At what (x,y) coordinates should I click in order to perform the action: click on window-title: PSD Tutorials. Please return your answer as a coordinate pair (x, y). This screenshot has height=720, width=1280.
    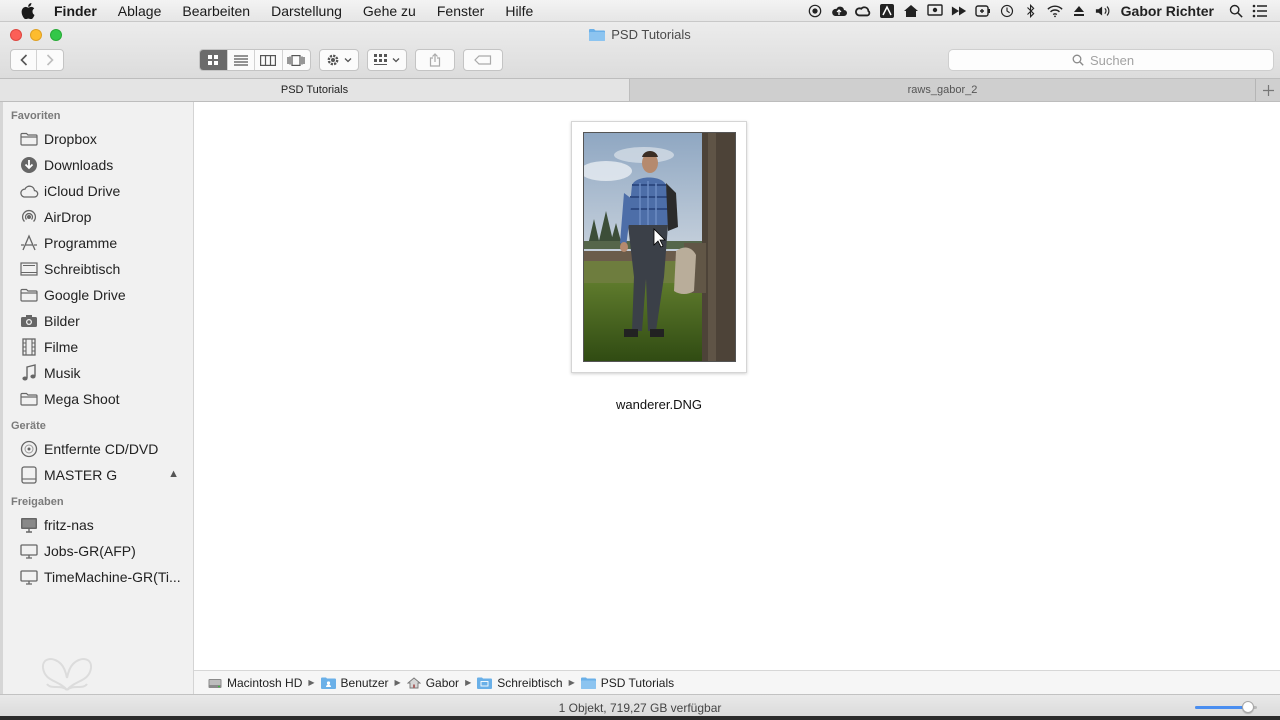
    Looking at the image, I should click on (640, 34).